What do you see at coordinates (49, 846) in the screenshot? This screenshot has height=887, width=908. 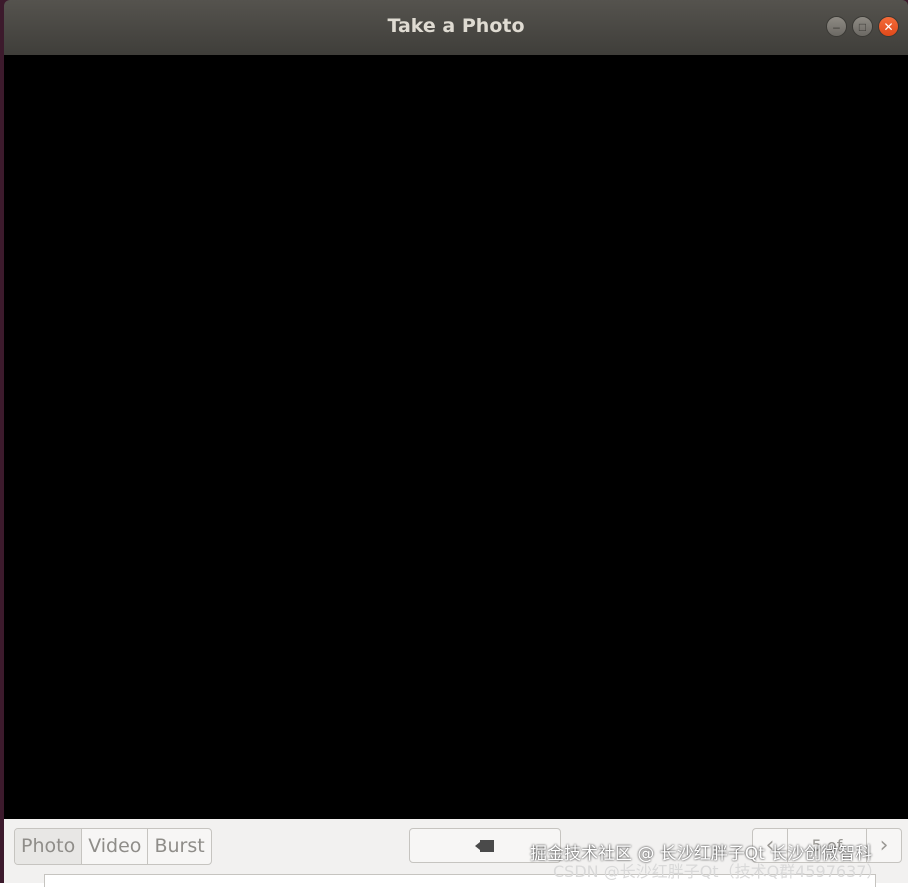 I see `mode-photo-button: Photo` at bounding box center [49, 846].